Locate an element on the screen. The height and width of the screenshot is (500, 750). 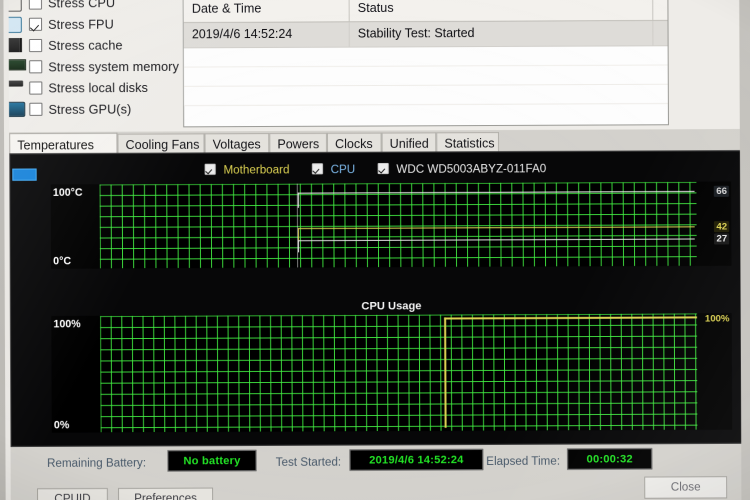
stress-option-row-disks: Stress local disks is located at coordinates (95, 88).